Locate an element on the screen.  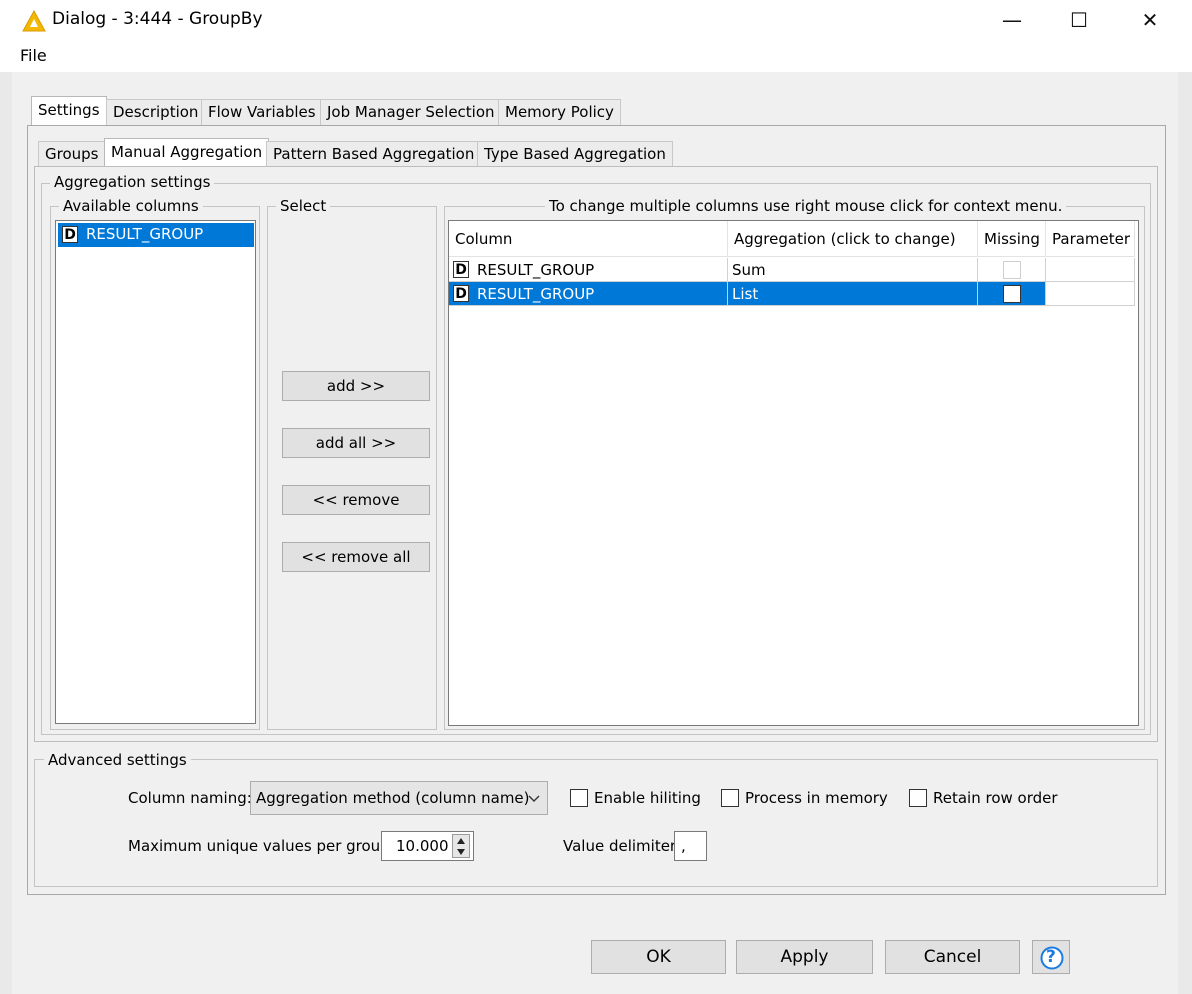
list-item: D RESULT_GROUP is located at coordinates (156, 235).